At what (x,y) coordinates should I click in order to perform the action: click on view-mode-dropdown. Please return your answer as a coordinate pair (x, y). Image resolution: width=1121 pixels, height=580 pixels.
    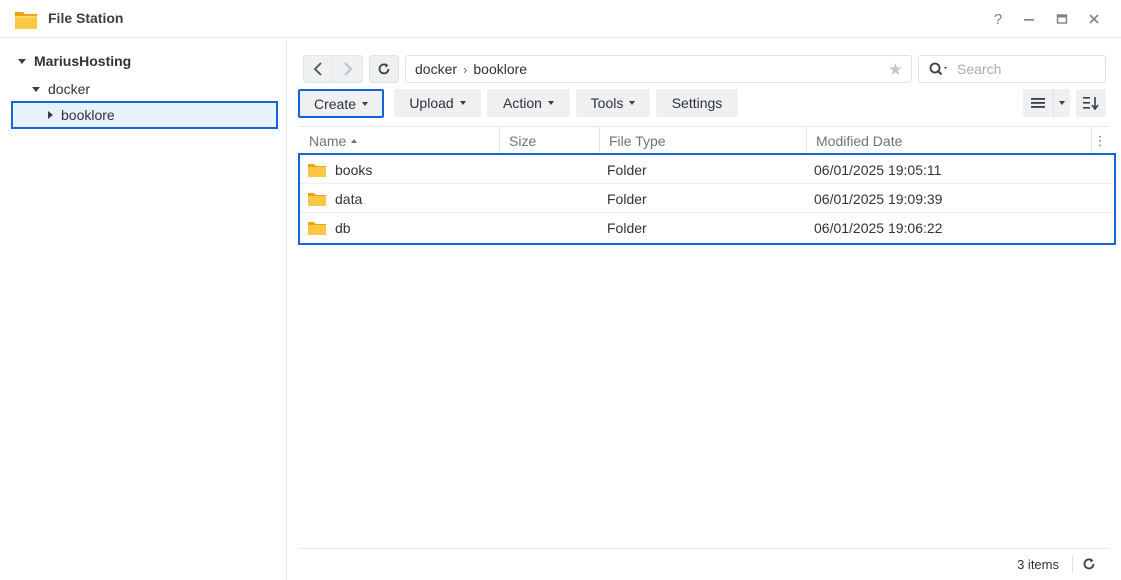
    Looking at the image, I should click on (1061, 103).